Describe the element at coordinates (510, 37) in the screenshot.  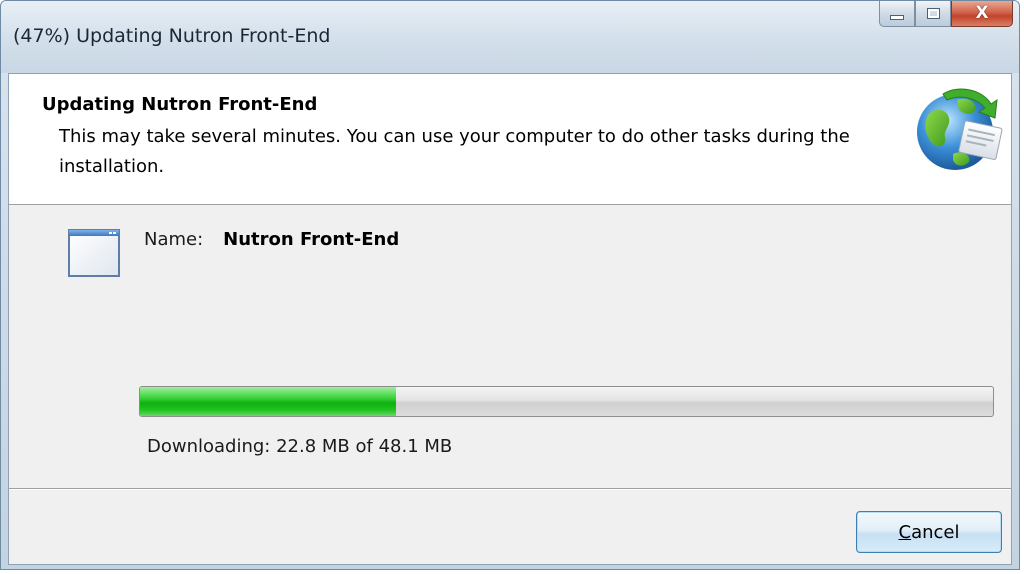
I see `title-bar: (47%) Updating Nutron Front-End X` at that location.